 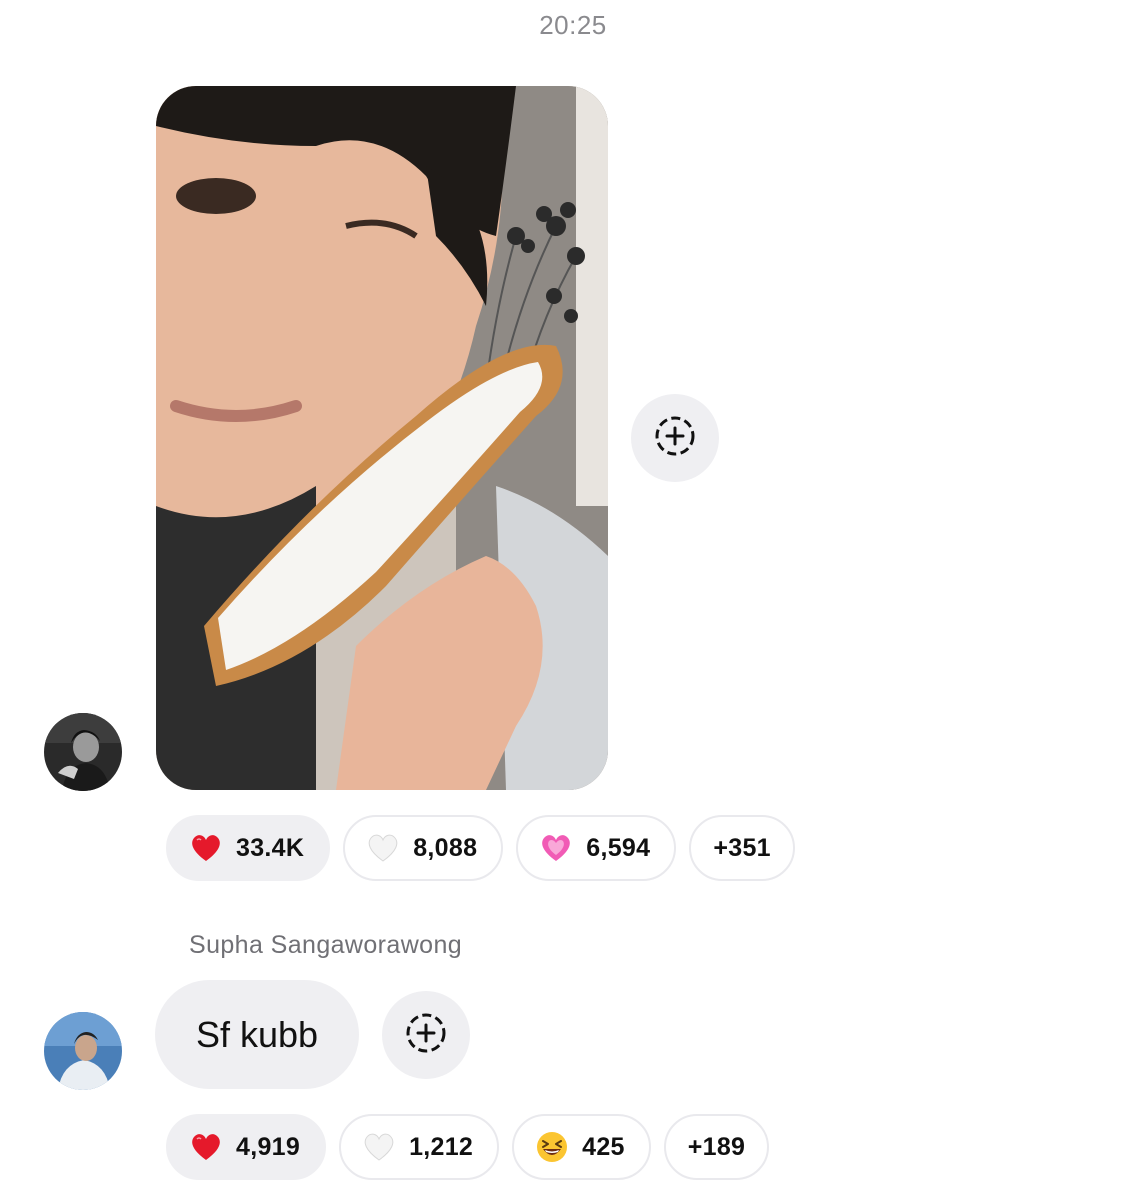 I want to click on reaction-pill-white-heart: 8,088, so click(x=423, y=848).